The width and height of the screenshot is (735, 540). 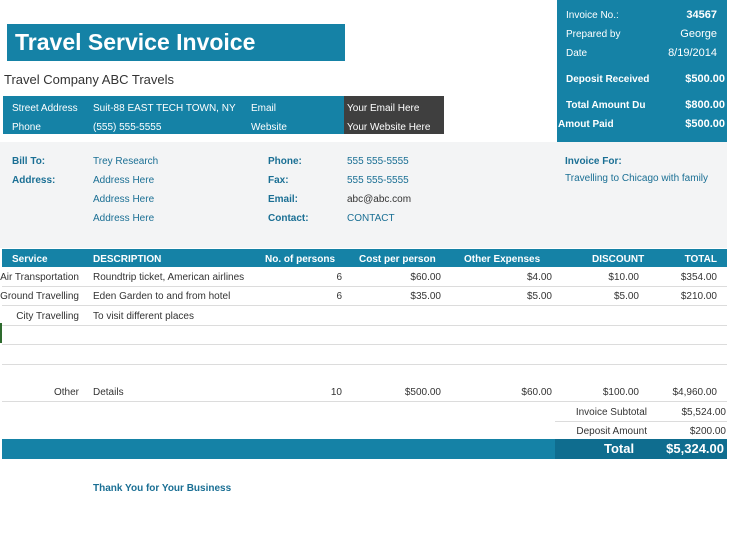 What do you see at coordinates (174, 115) in the screenshot?
I see `contact-bar` at bounding box center [174, 115].